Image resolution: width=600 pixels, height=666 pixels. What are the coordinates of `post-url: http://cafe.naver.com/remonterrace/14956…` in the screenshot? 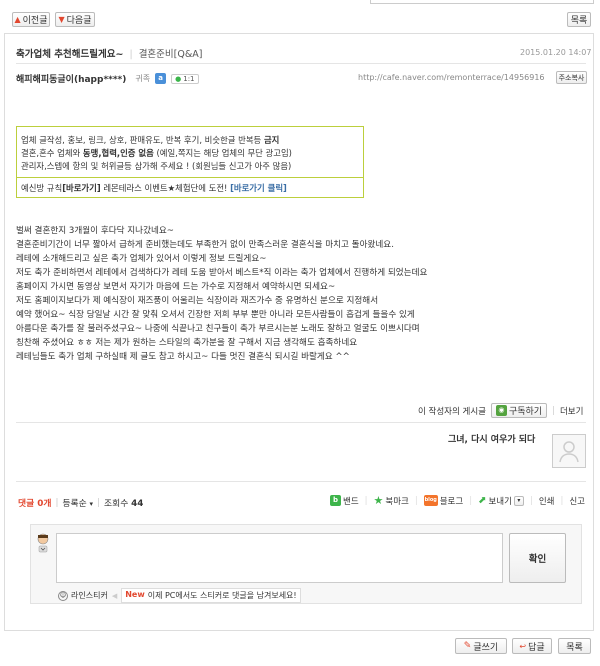 It's located at (451, 77).